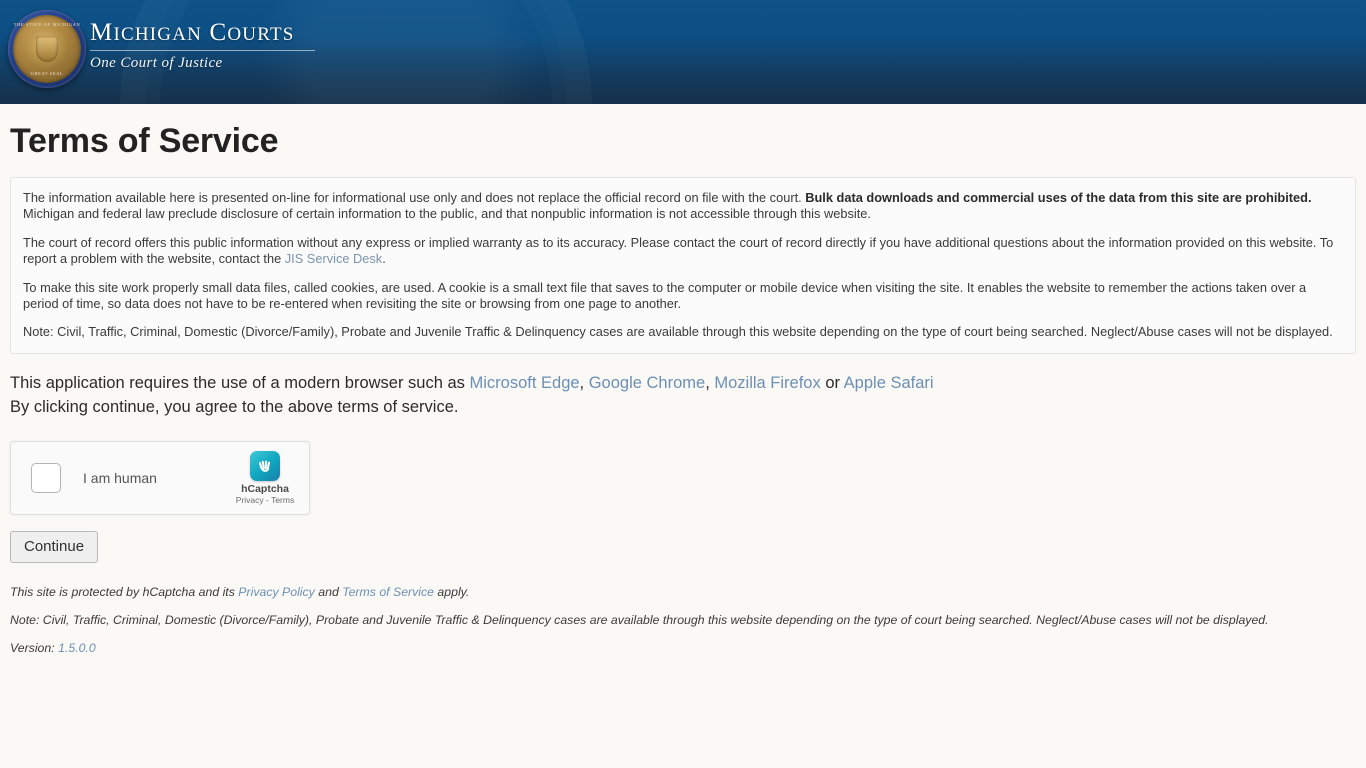  Describe the element at coordinates (889, 383) in the screenshot. I see `apple-safari-link: Apple Safari` at that location.